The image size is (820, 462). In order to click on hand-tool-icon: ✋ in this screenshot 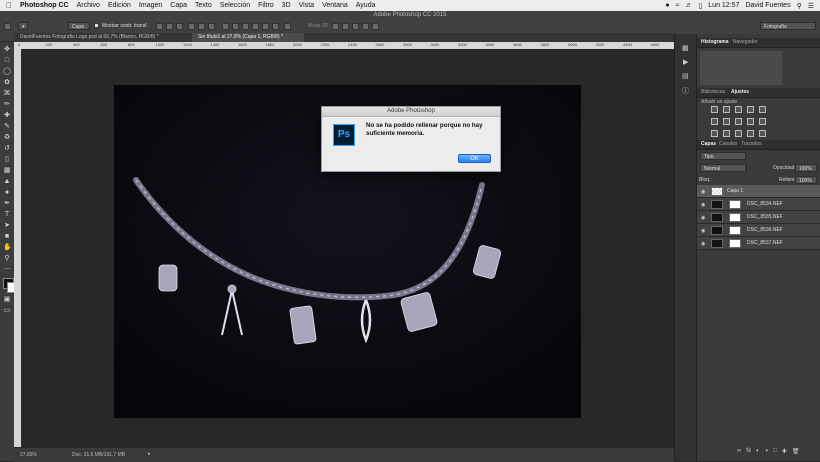, I will do `click(7, 248)`.